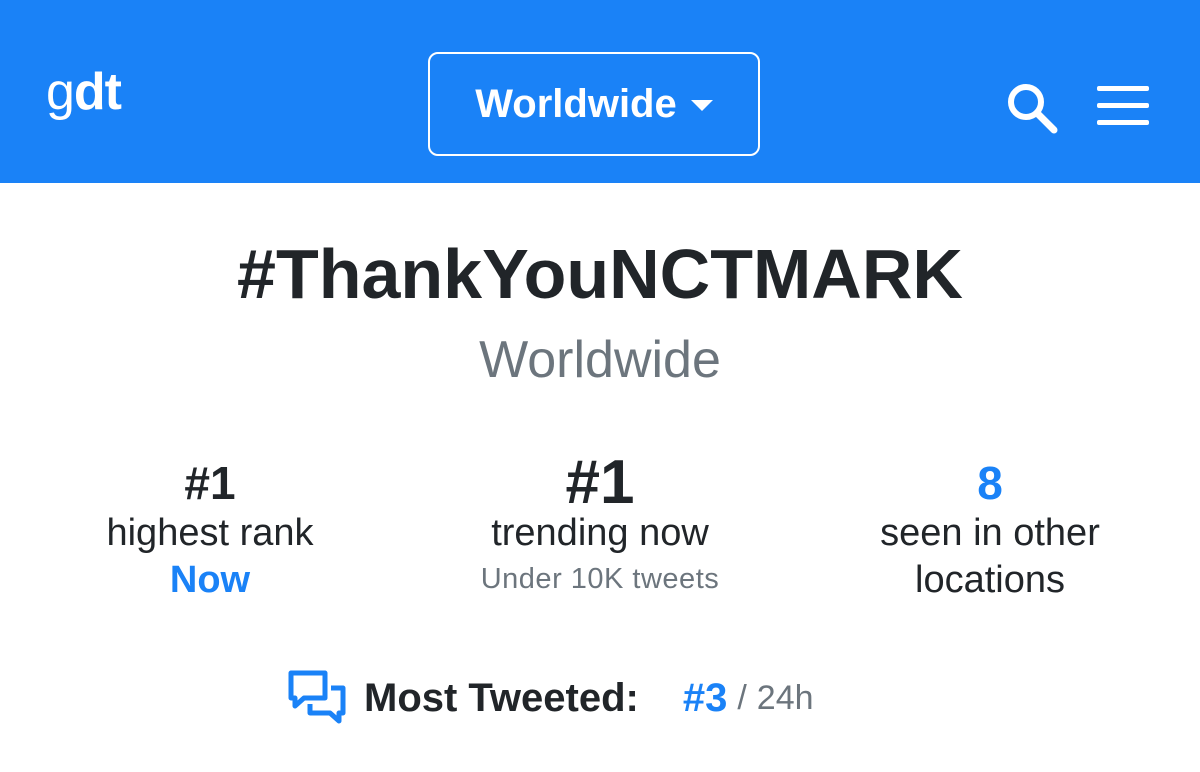 The image size is (1200, 772). What do you see at coordinates (705, 698) in the screenshot?
I see `most-tweeted-rank: #3` at bounding box center [705, 698].